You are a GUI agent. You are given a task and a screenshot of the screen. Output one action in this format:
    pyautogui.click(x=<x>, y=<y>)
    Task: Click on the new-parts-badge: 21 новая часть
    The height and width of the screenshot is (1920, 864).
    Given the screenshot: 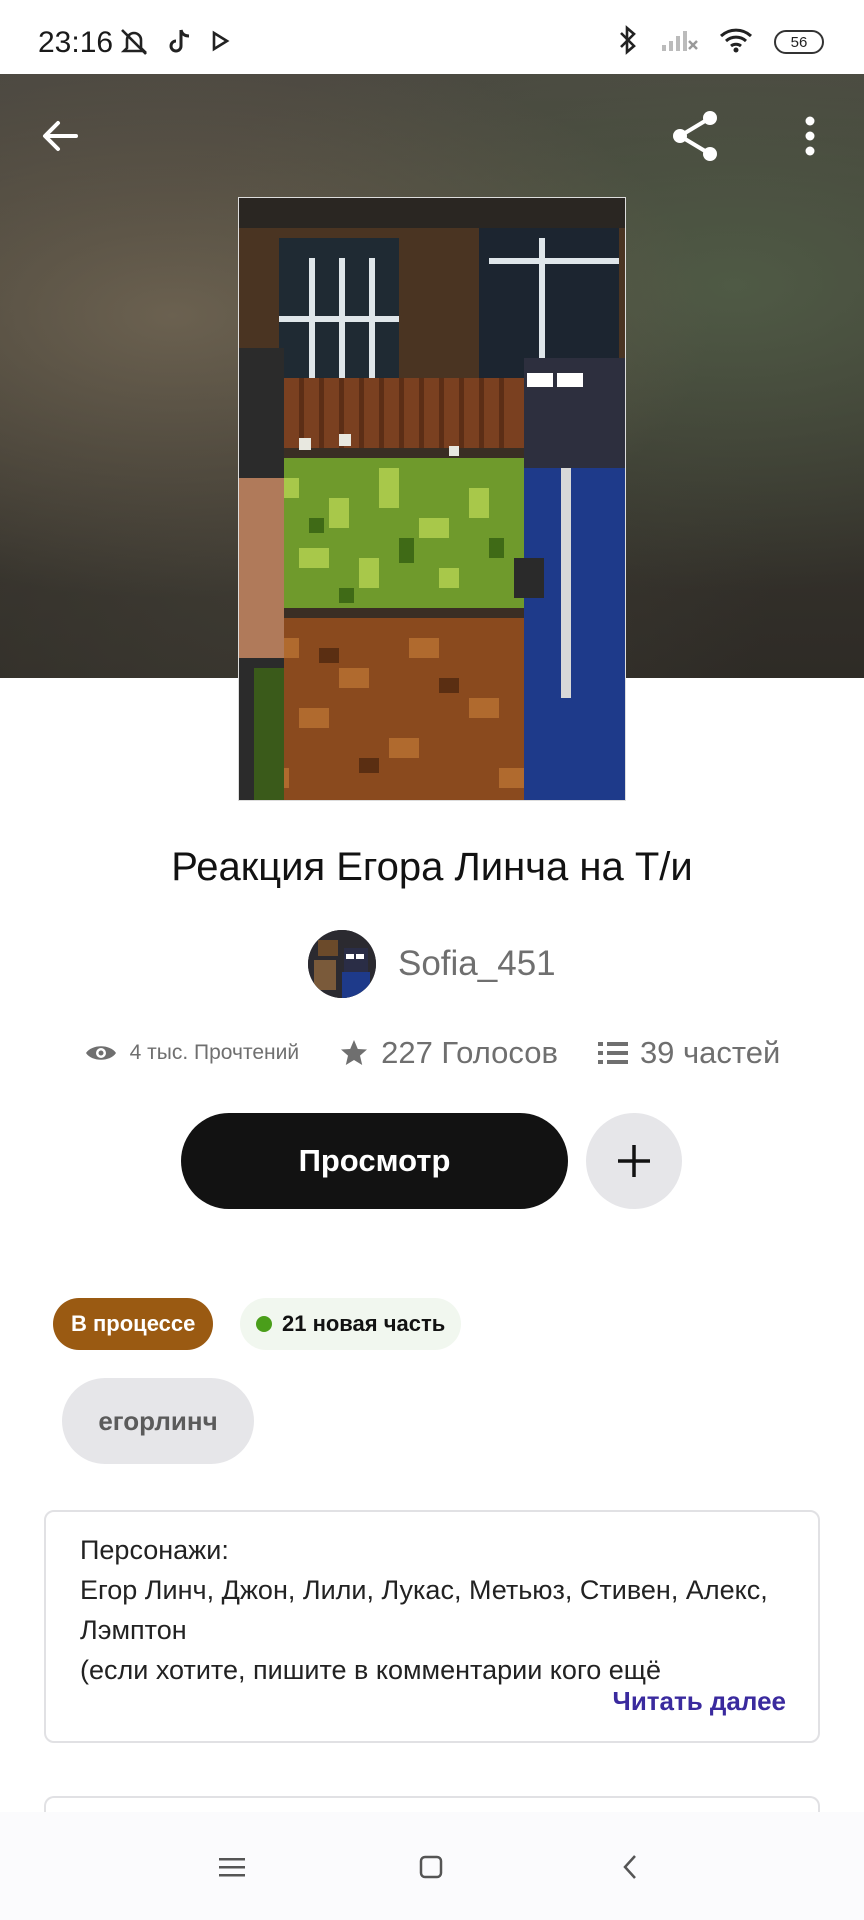 What is the action you would take?
    pyautogui.click(x=351, y=1324)
    